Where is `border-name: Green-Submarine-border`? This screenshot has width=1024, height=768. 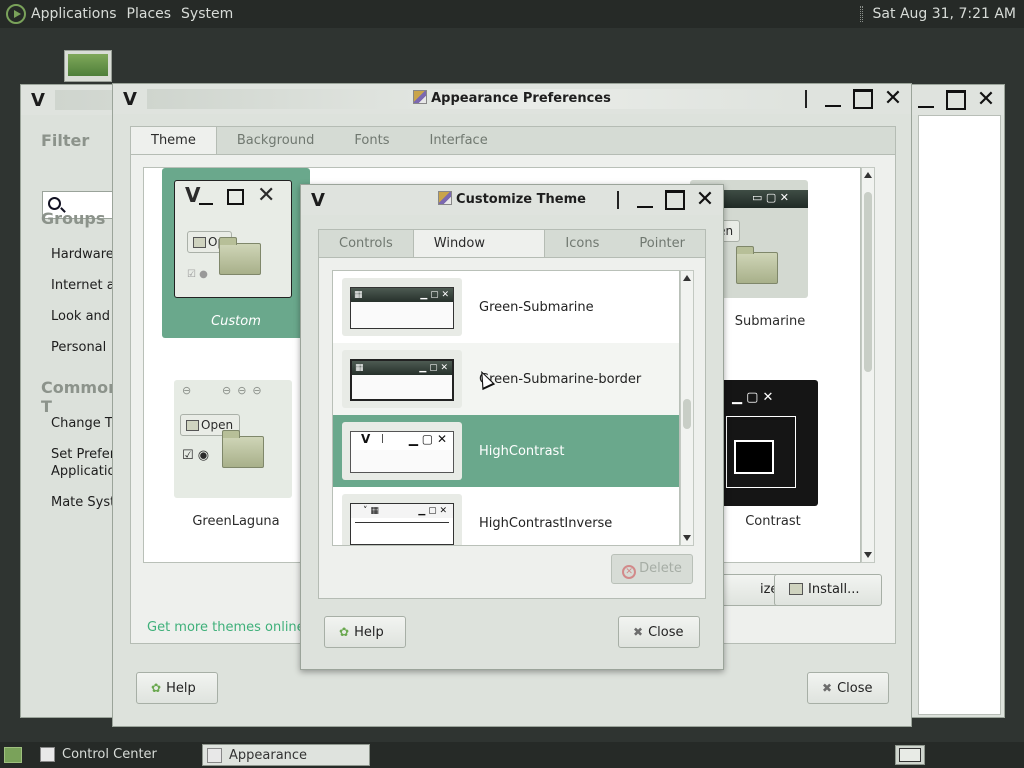 border-name: Green-Submarine-border is located at coordinates (560, 379).